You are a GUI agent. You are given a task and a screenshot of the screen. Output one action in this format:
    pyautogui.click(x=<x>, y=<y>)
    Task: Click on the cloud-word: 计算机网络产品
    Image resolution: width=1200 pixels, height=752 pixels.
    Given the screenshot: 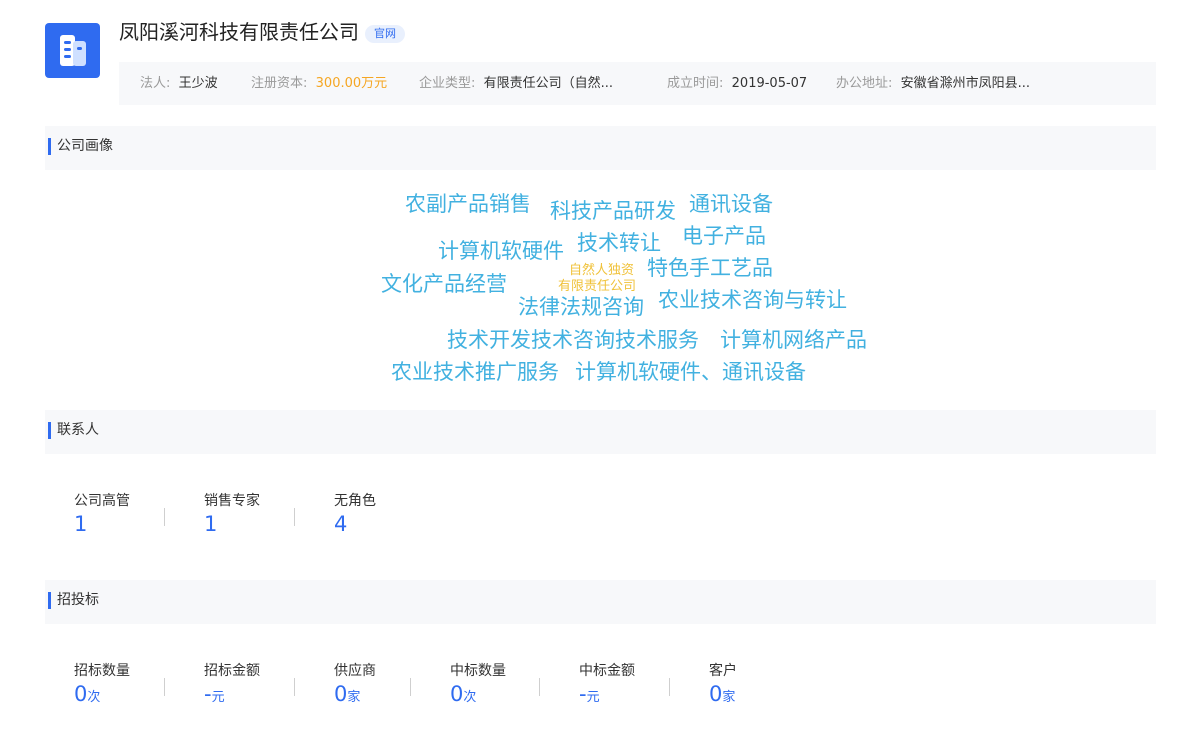 What is the action you would take?
    pyautogui.click(x=793, y=340)
    